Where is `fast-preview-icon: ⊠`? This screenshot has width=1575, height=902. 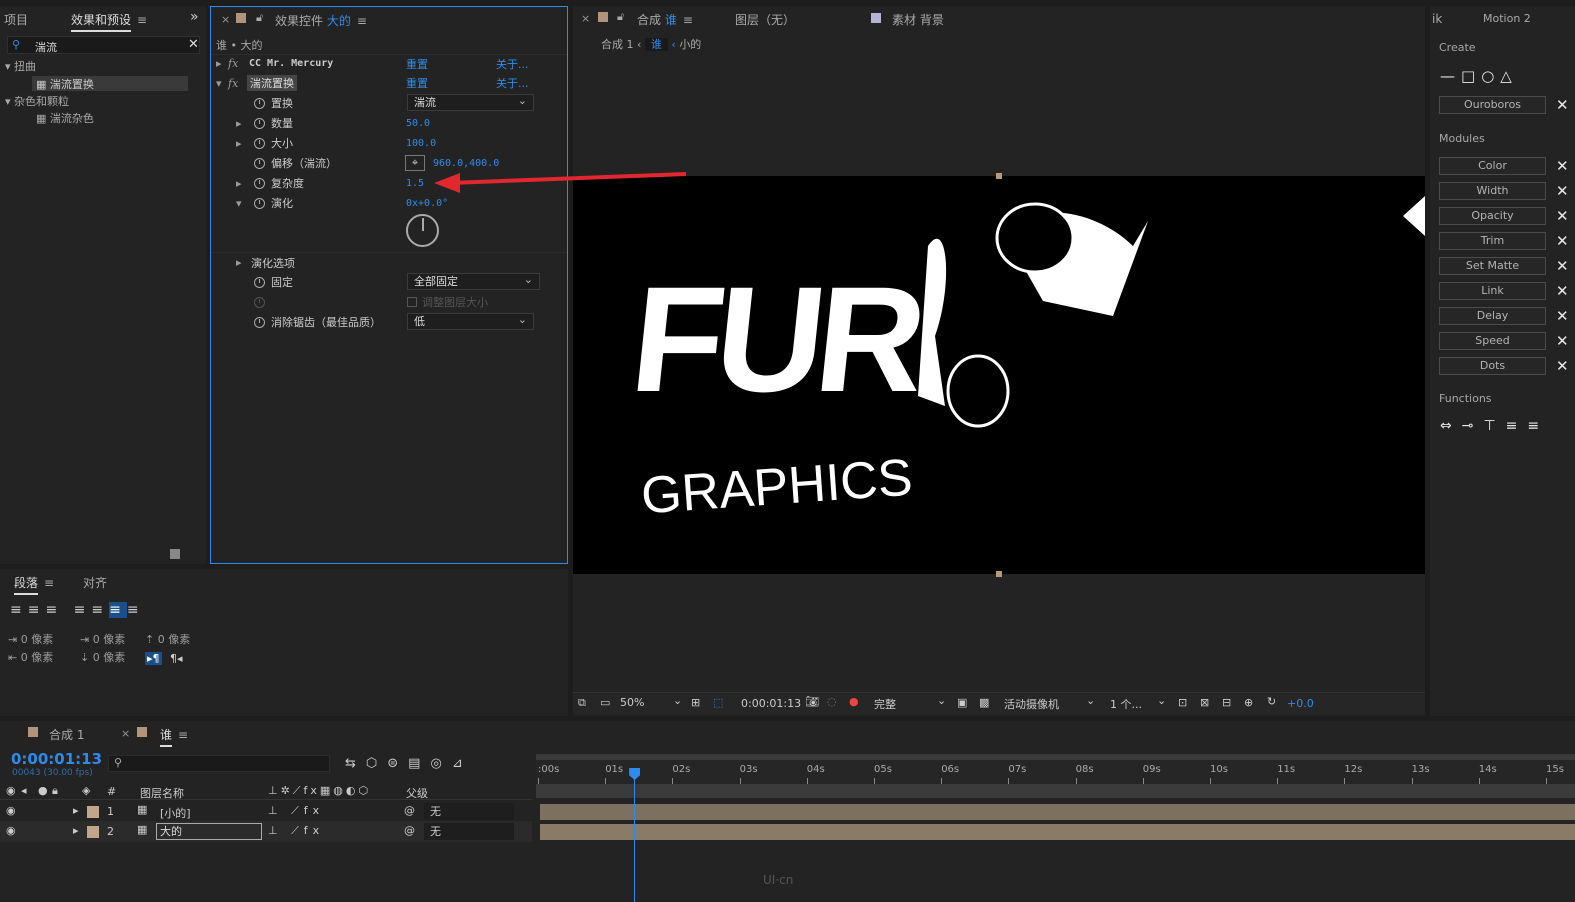
fast-preview-icon: ⊠ is located at coordinates (1204, 702).